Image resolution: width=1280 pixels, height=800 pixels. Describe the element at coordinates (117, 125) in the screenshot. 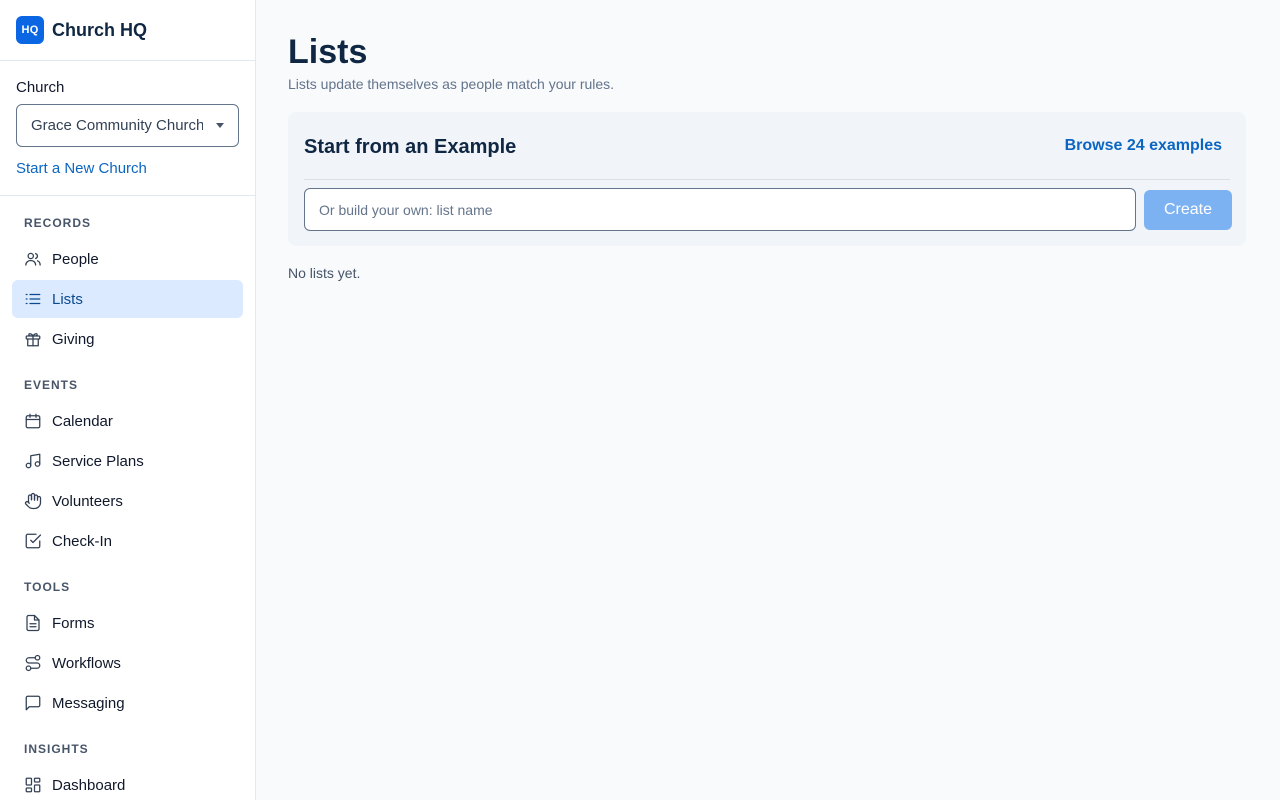

I see `church-select-value: Grace Community Church` at that location.